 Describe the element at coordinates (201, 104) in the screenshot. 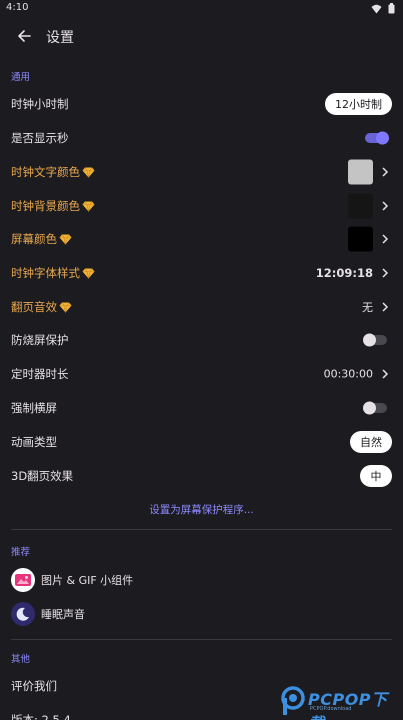

I see `row-clock-format: 时钟小时制 12小时制` at that location.